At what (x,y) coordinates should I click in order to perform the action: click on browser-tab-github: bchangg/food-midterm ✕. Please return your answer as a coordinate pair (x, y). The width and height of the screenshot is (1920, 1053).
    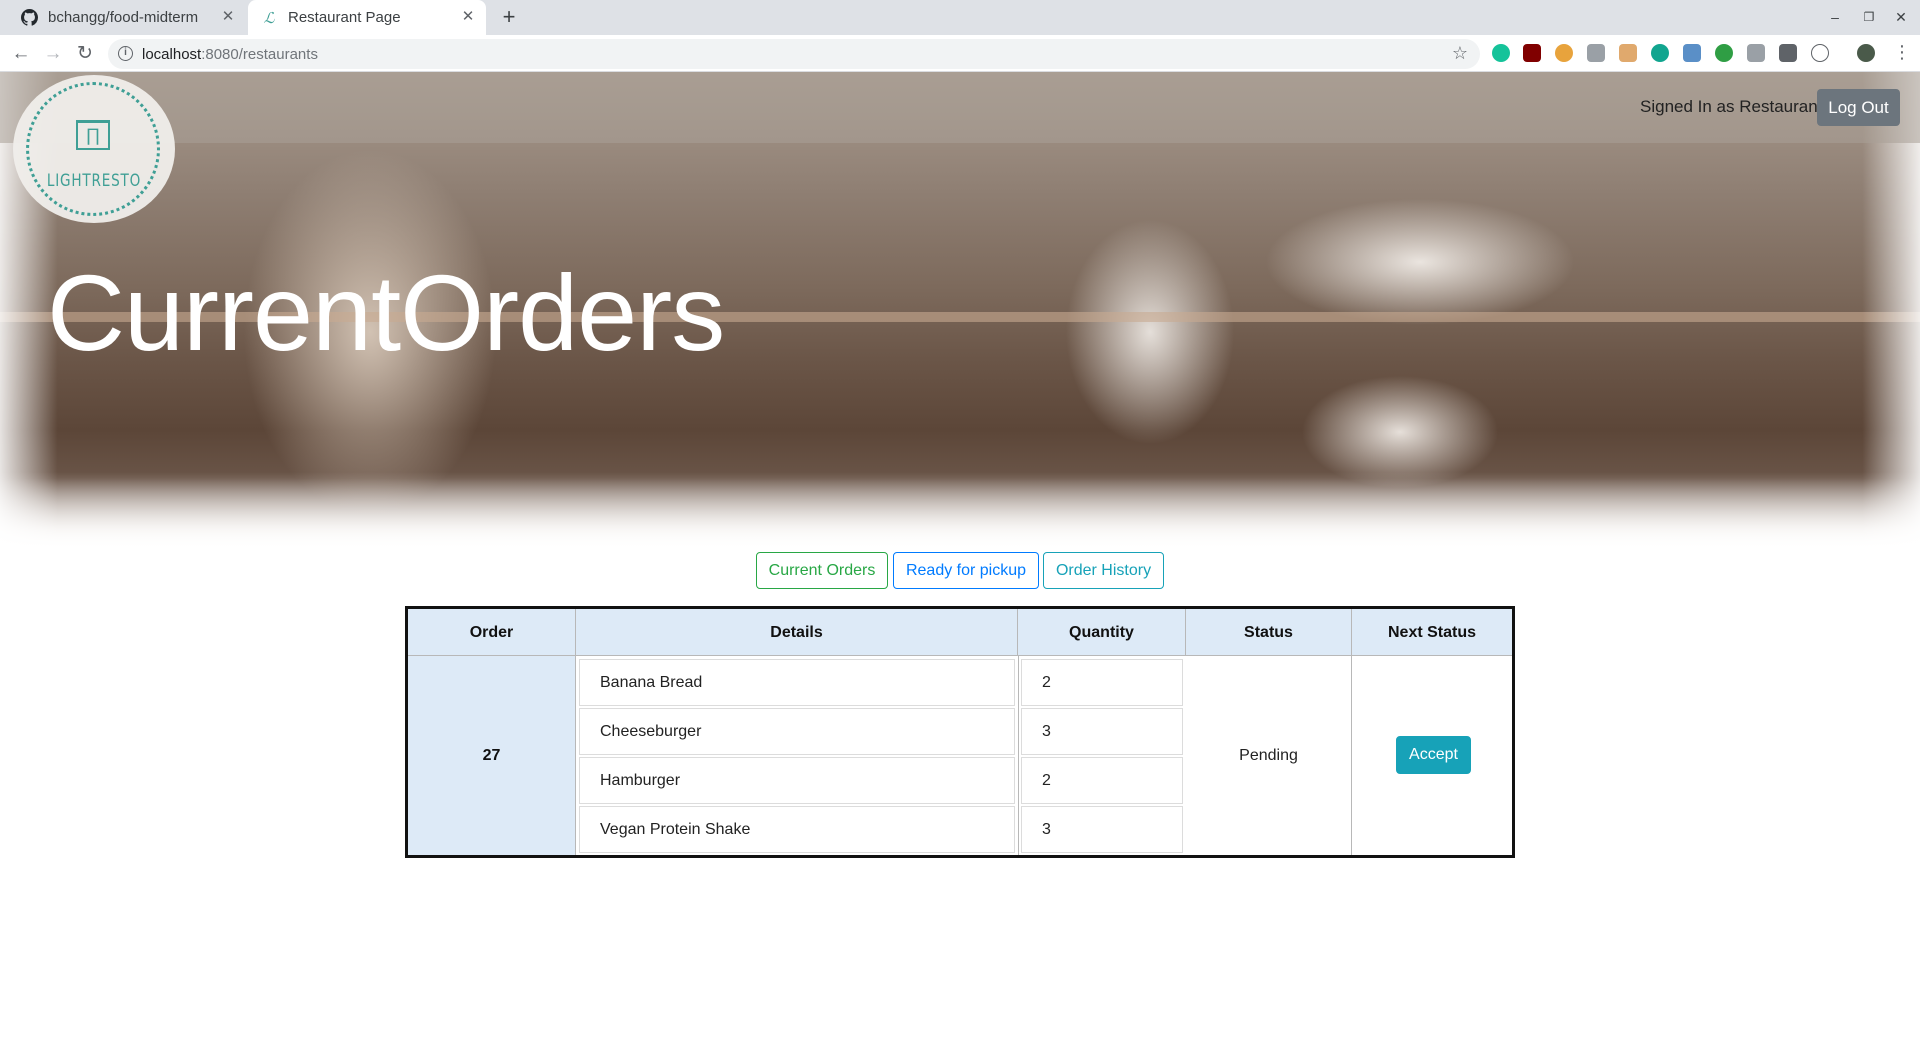
    Looking at the image, I should click on (128, 17).